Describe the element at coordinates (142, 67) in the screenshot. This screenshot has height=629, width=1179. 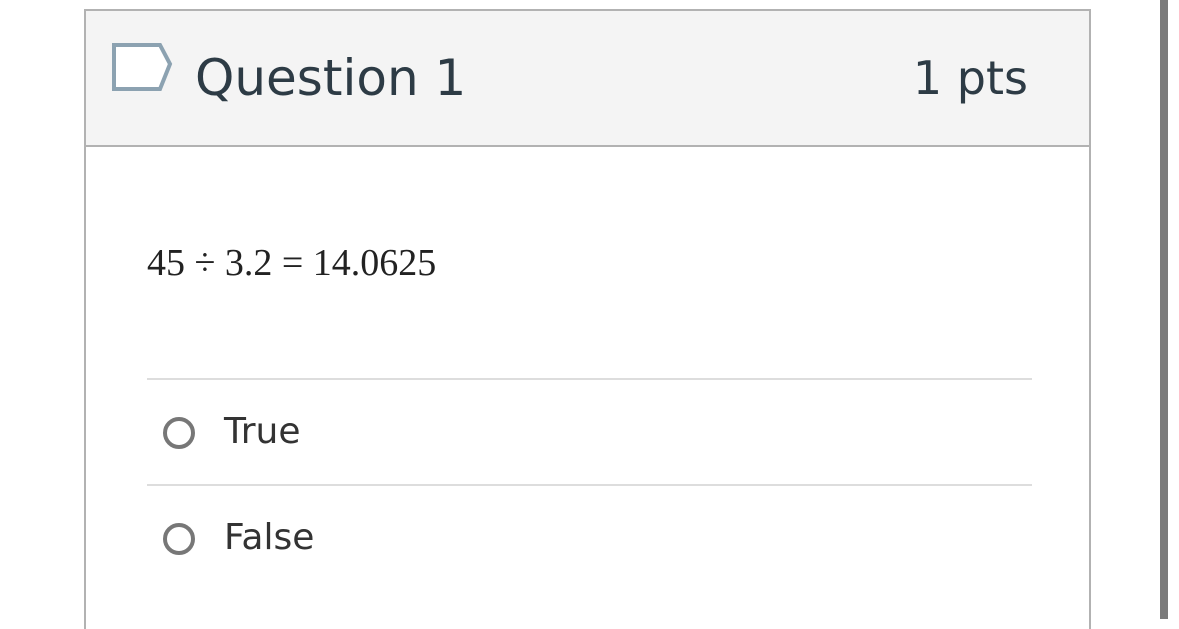
I see `flag-outline-icon` at that location.